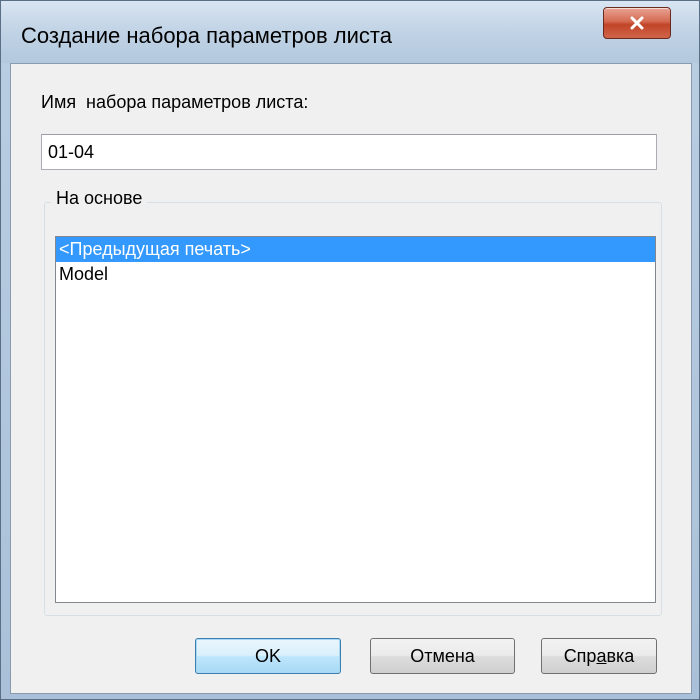 The image size is (700, 700). Describe the element at coordinates (580, 655) in the screenshot. I see `help-label-part-1: Спр` at that location.